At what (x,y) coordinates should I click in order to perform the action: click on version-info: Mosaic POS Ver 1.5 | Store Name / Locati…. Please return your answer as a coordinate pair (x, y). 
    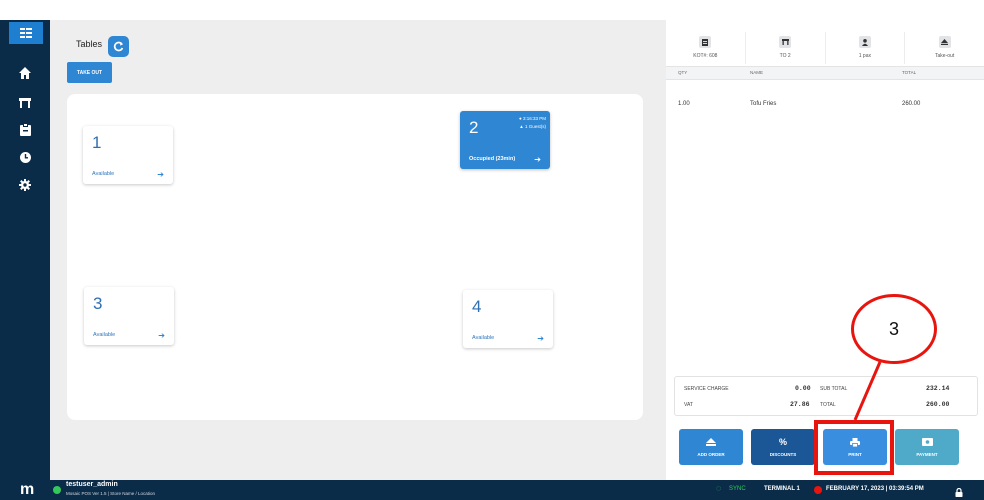
    Looking at the image, I should click on (110, 493).